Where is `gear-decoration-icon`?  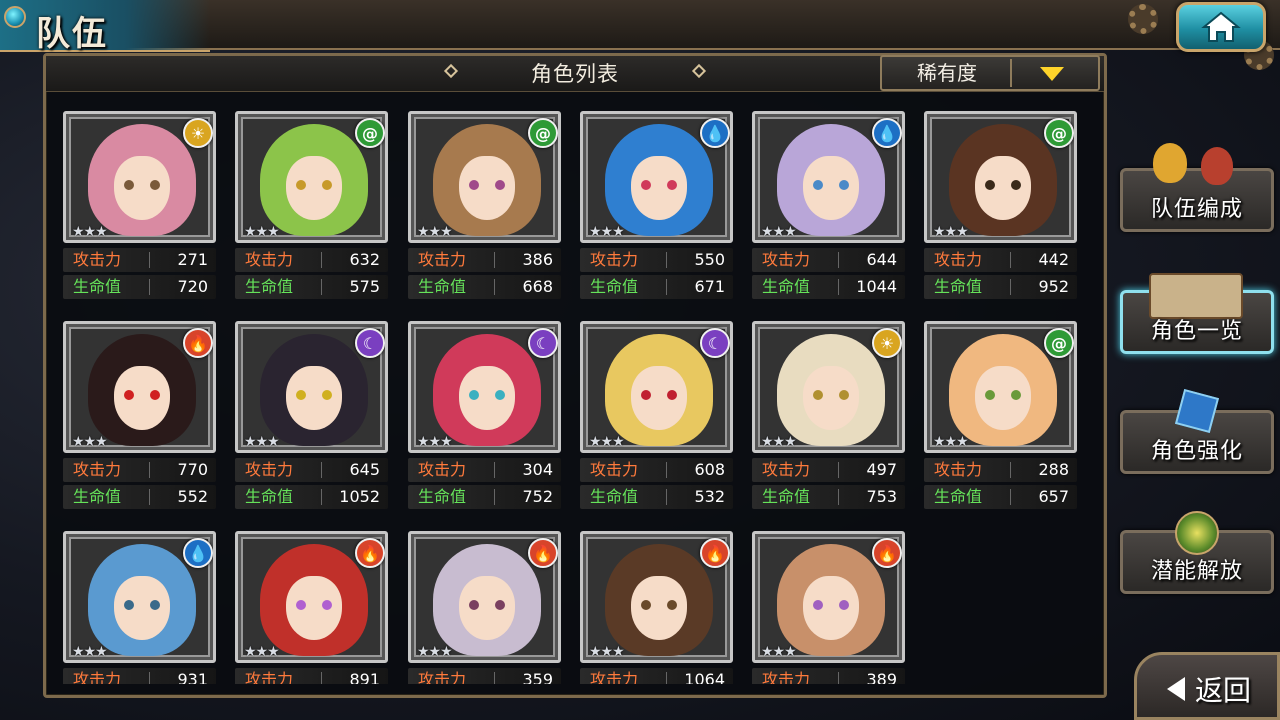
gear-decoration-icon is located at coordinates (1143, 19).